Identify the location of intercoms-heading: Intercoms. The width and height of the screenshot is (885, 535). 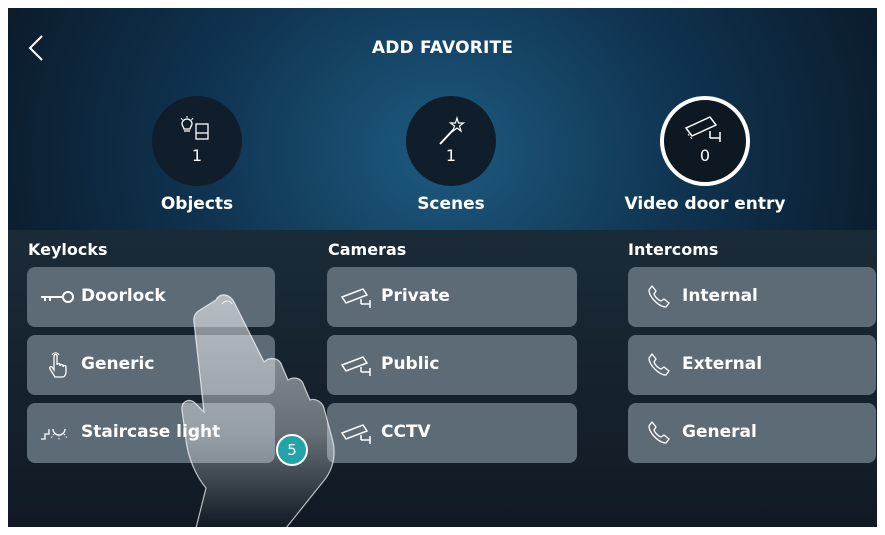
(673, 249).